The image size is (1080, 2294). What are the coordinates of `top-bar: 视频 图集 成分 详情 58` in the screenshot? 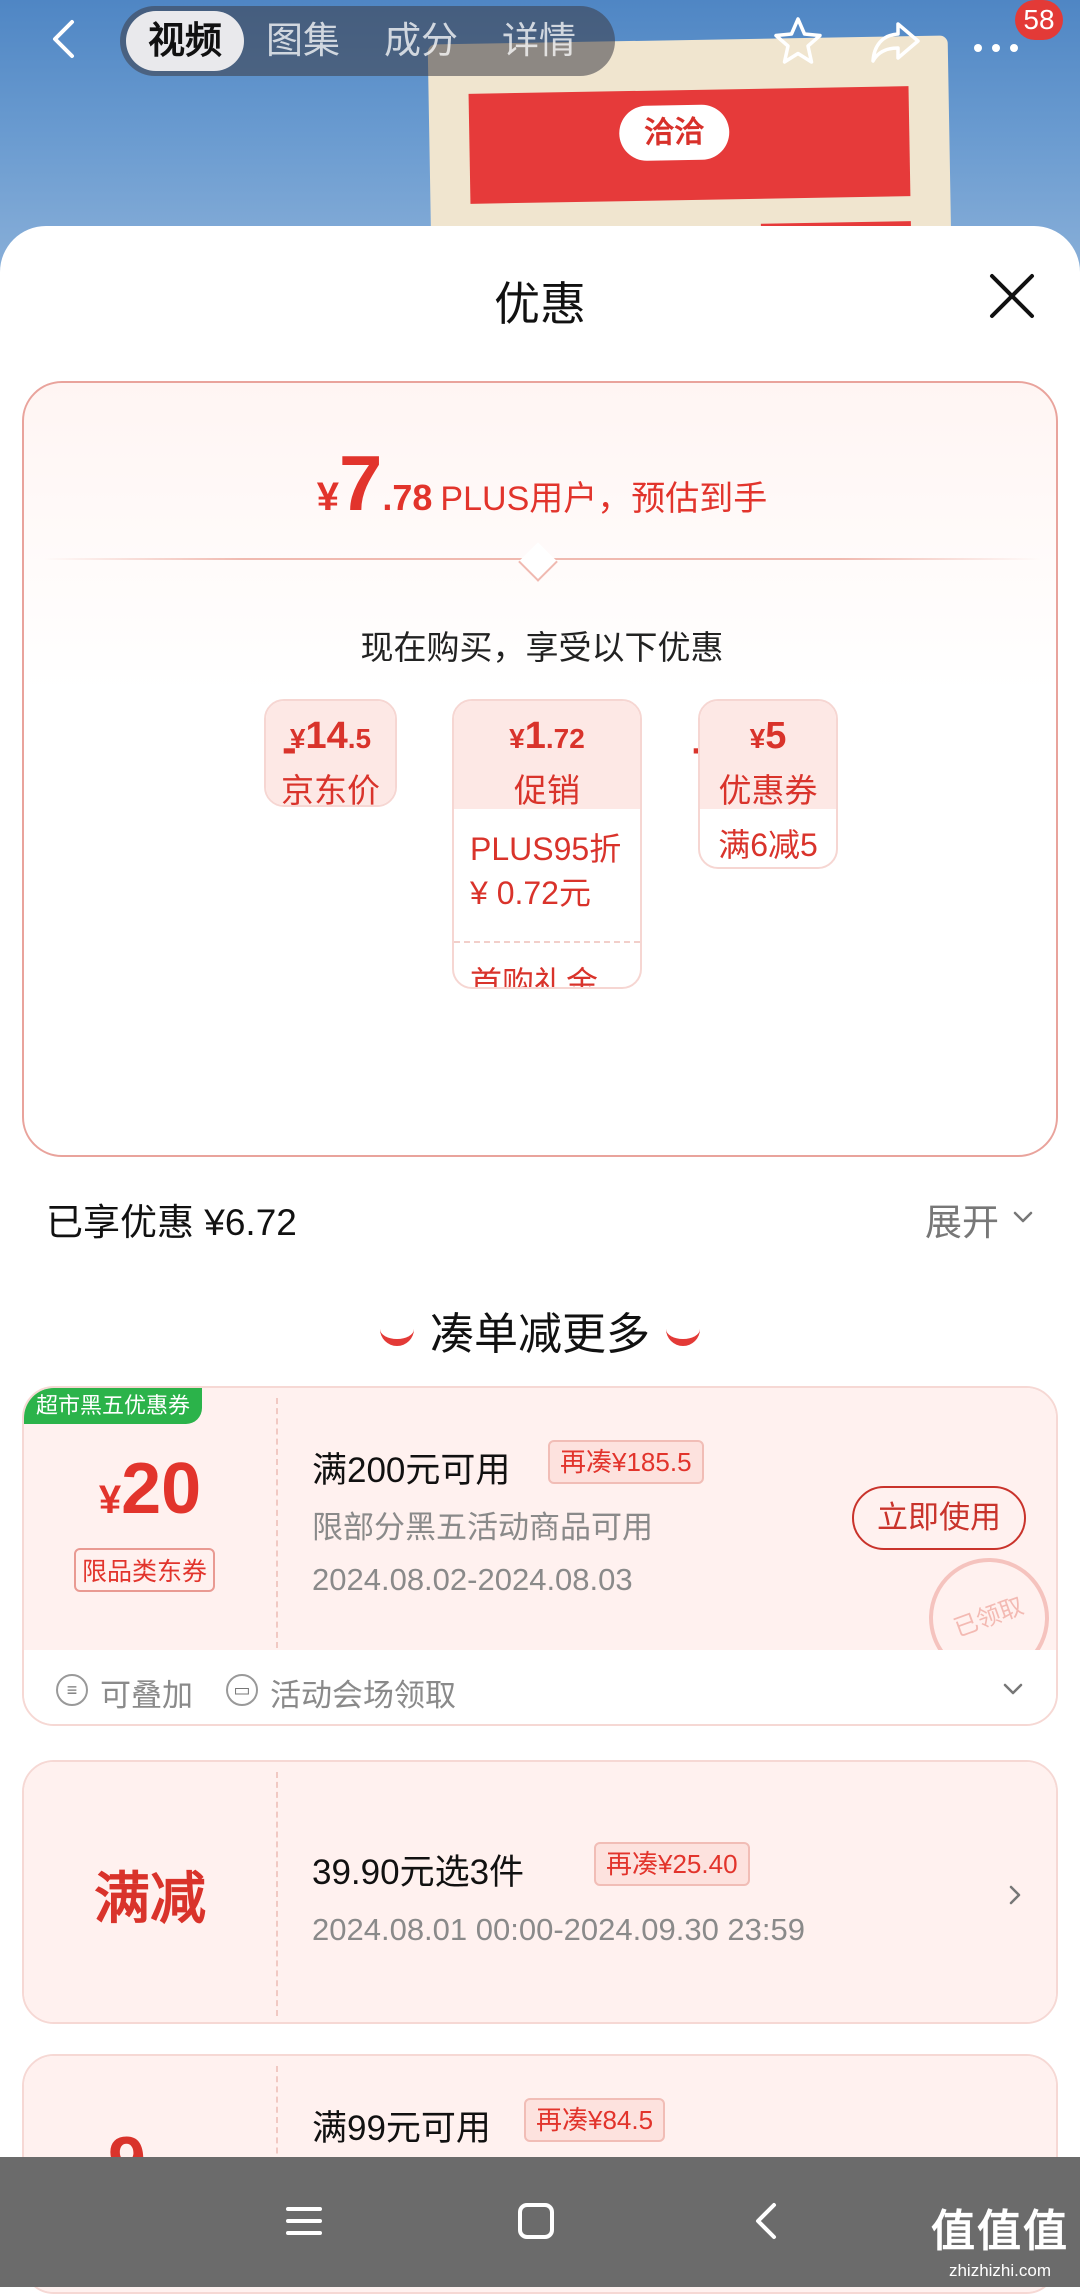 It's located at (540, 40).